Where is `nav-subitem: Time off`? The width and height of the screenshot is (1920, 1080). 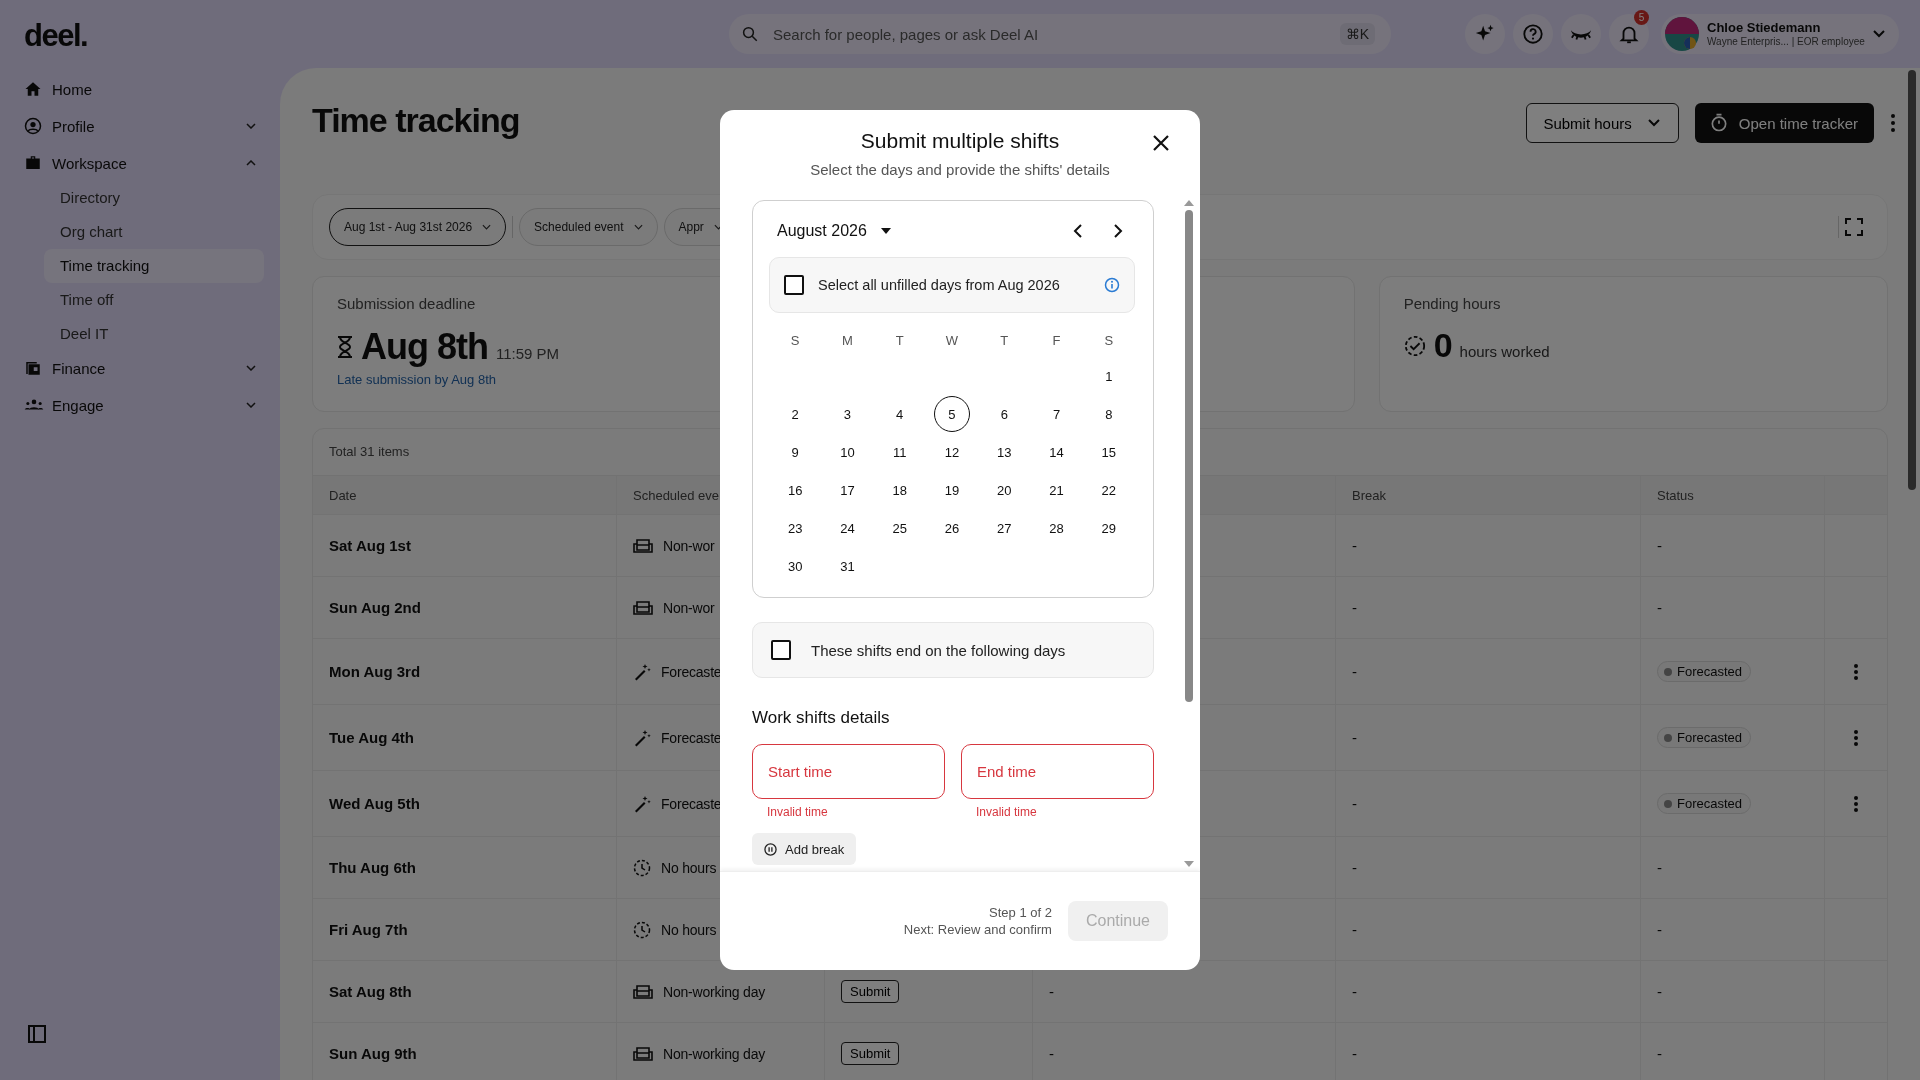
nav-subitem: Time off is located at coordinates (154, 300).